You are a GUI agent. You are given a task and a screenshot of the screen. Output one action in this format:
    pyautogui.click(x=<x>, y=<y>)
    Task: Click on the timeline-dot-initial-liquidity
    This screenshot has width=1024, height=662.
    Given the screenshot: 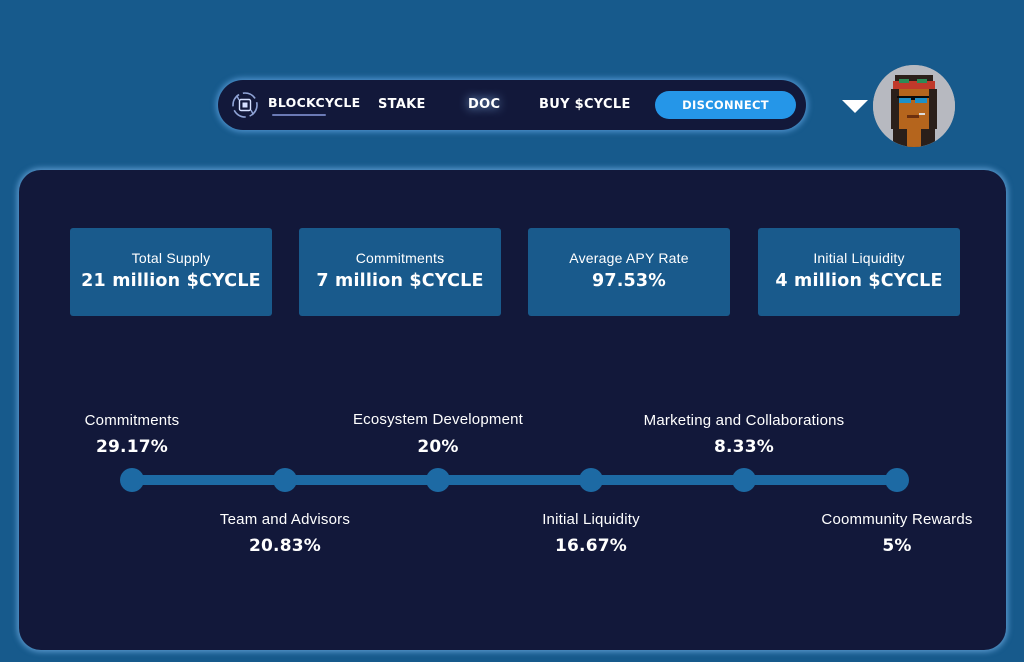 What is the action you would take?
    pyautogui.click(x=591, y=480)
    